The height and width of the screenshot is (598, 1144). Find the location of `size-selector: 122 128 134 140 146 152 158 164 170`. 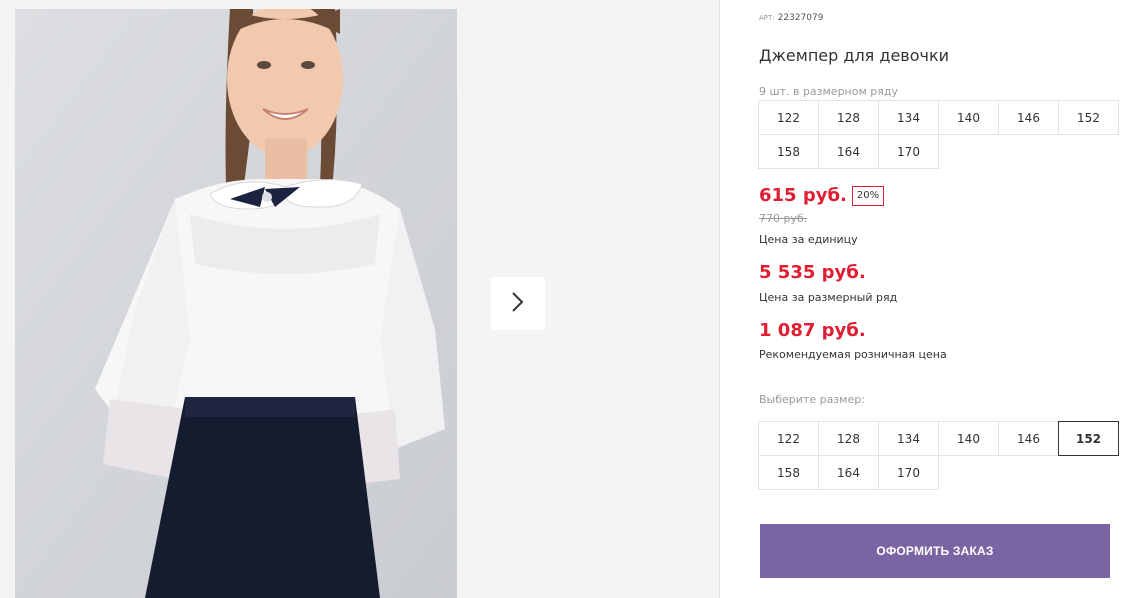

size-selector: 122 128 134 140 146 152 158 164 170 is located at coordinates (938, 455).